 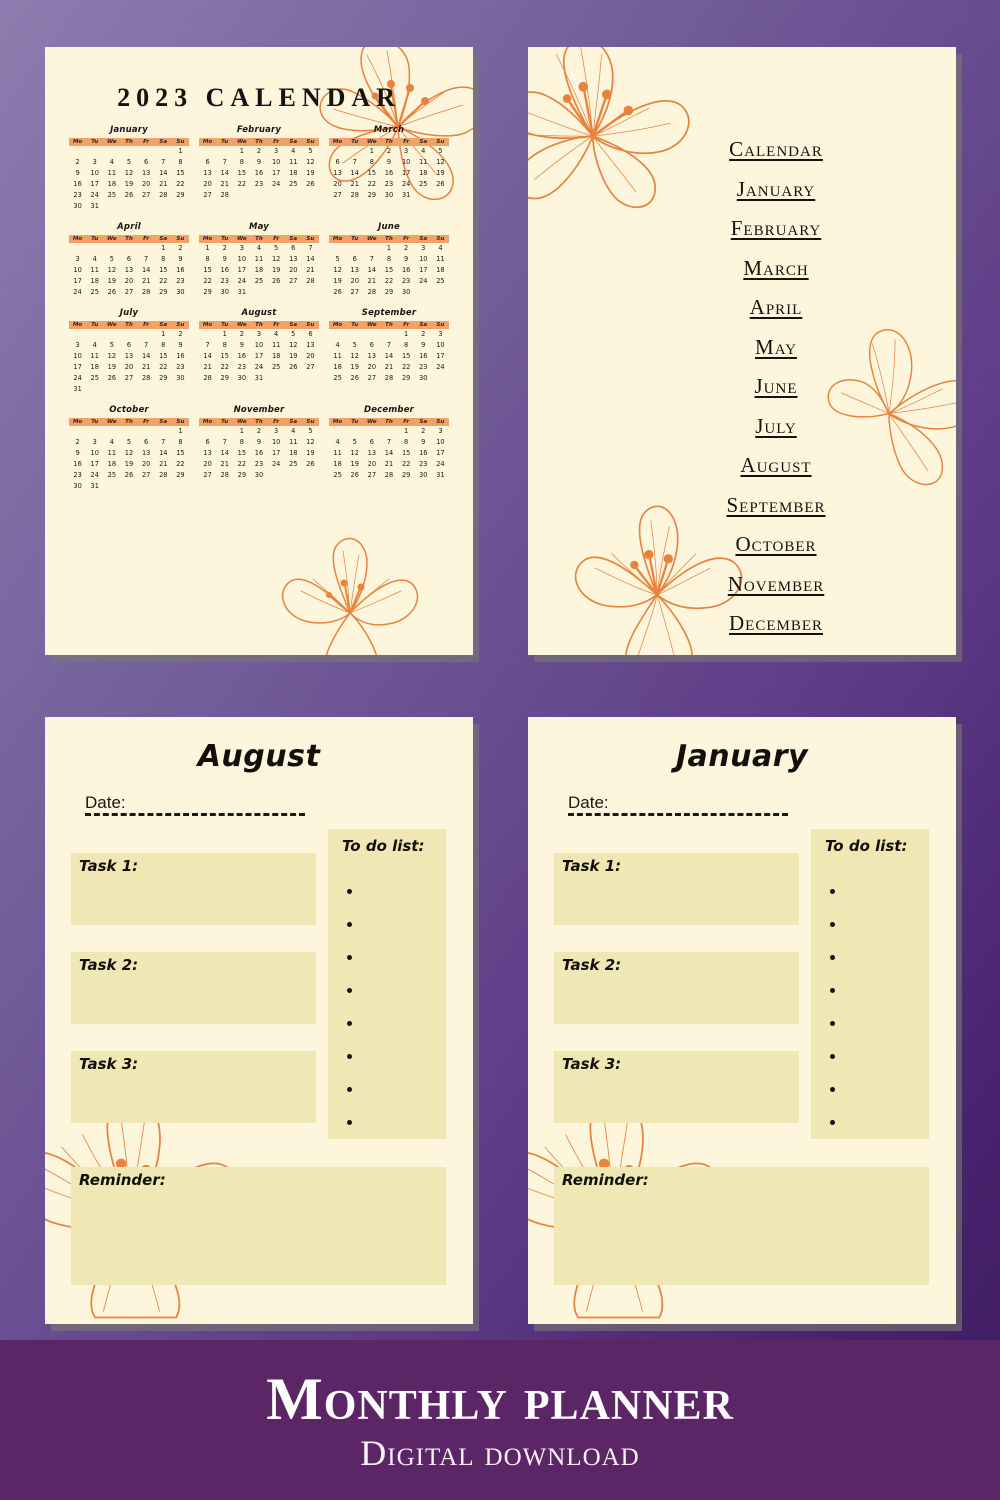 I want to click on index-link-january: January, so click(x=776, y=189).